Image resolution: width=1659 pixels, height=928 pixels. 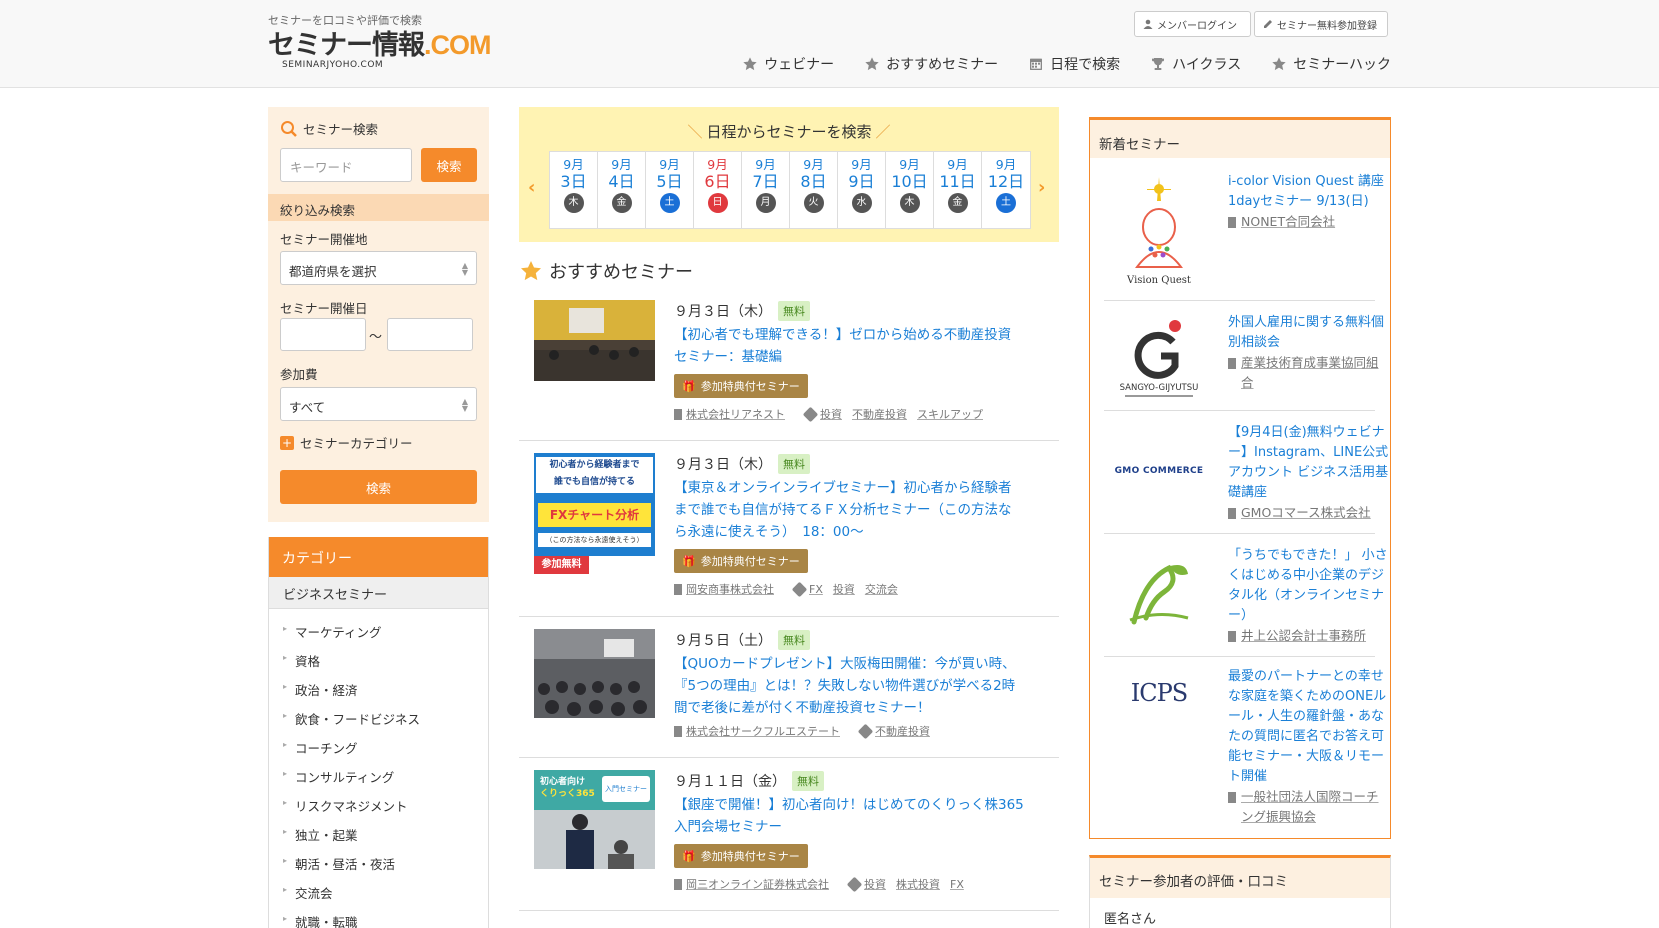 I want to click on category-business: ビジネスセミナー, so click(x=378, y=593).